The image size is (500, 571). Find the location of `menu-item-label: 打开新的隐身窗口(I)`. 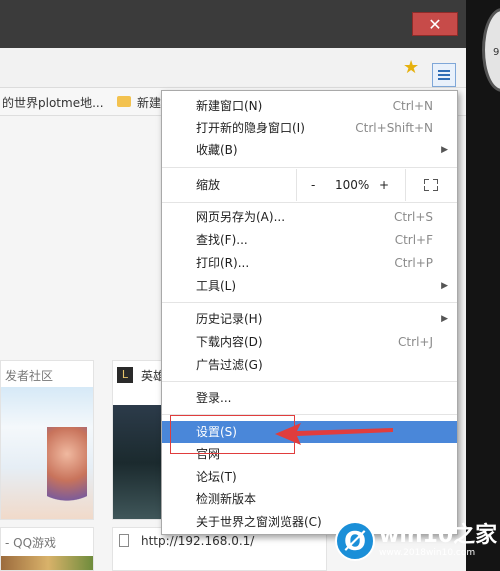

menu-item-label: 打开新的隐身窗口(I) is located at coordinates (250, 128).